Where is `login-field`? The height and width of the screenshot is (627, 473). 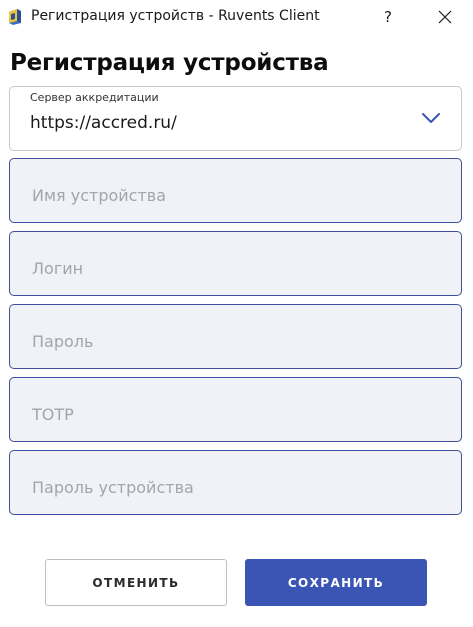
login-field is located at coordinates (235, 263).